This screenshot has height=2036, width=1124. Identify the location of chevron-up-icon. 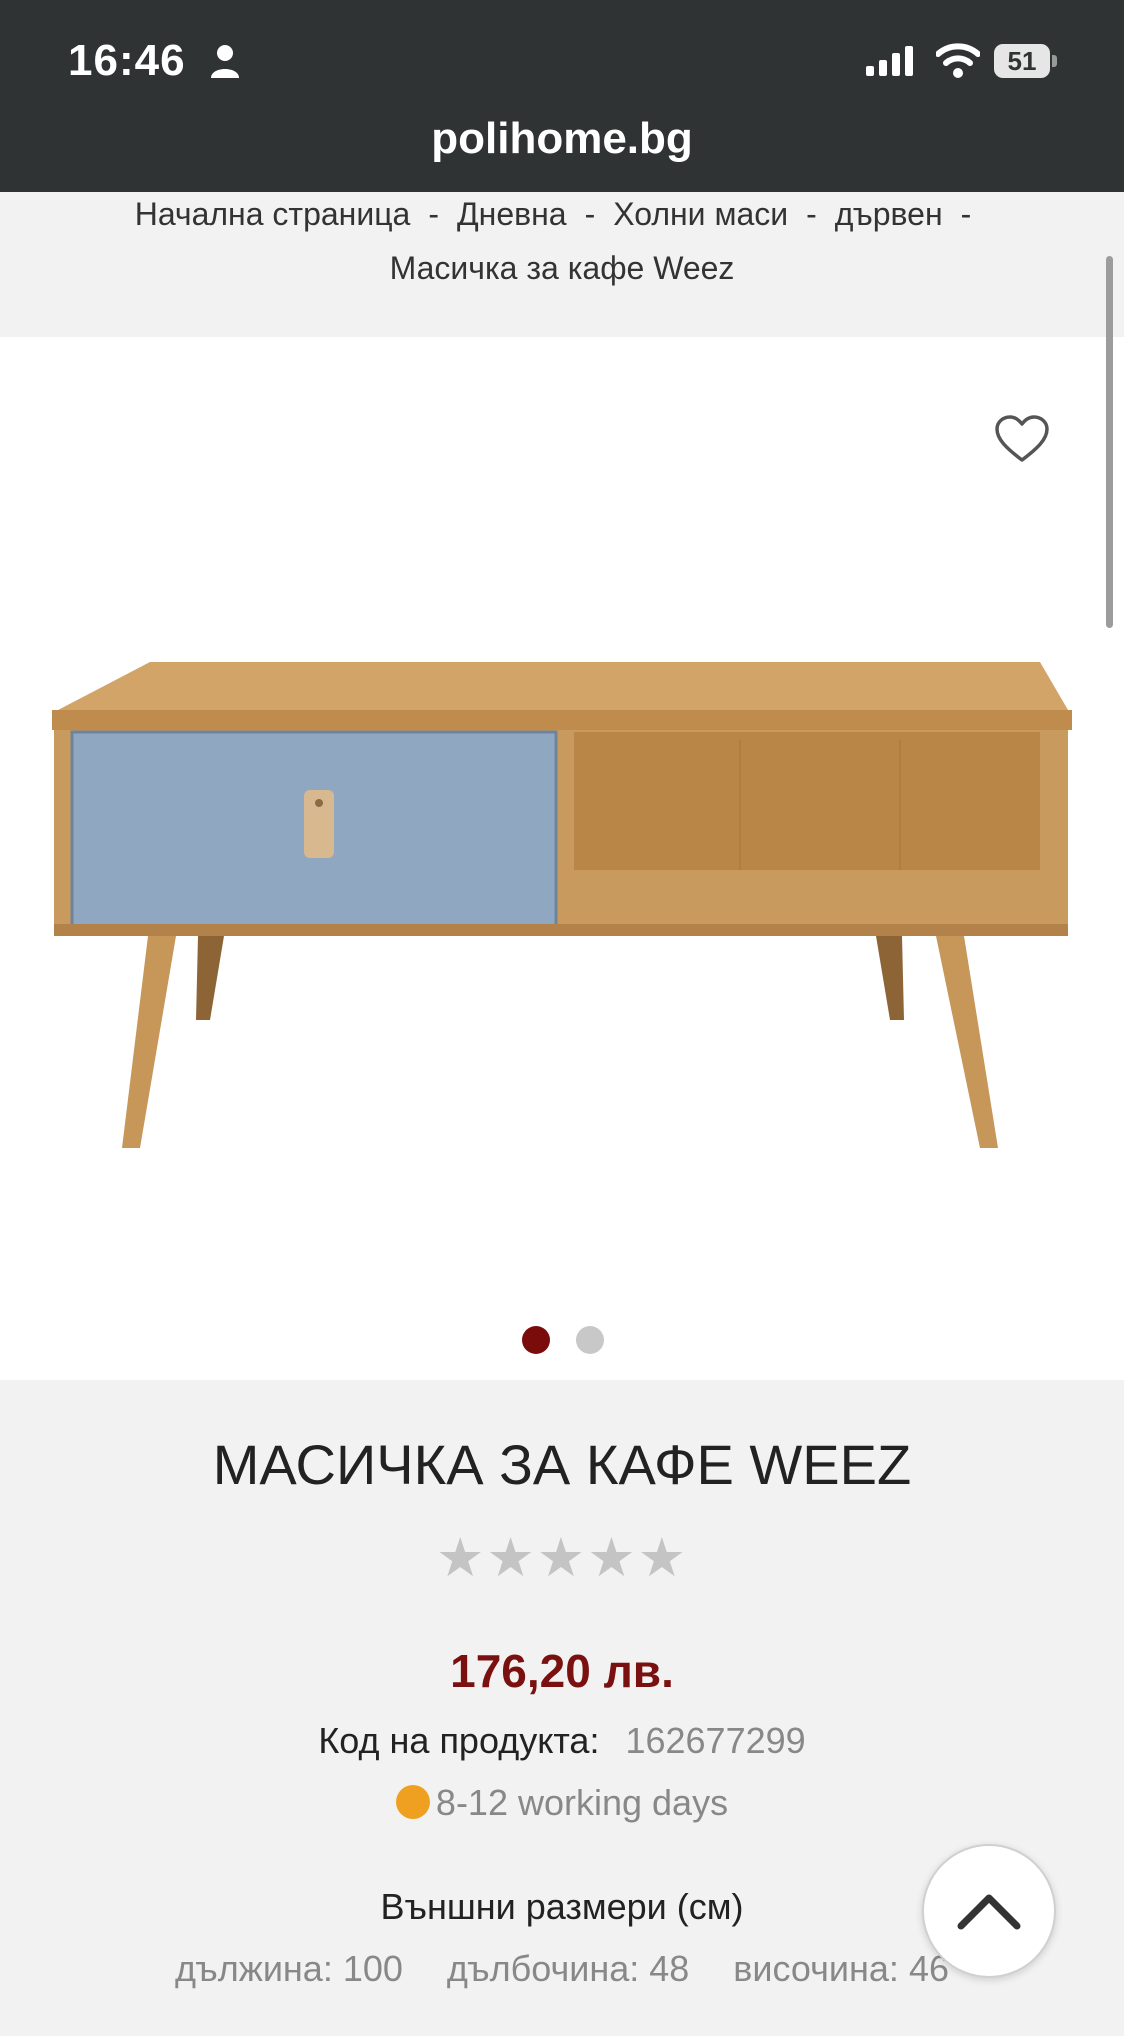
(989, 1912).